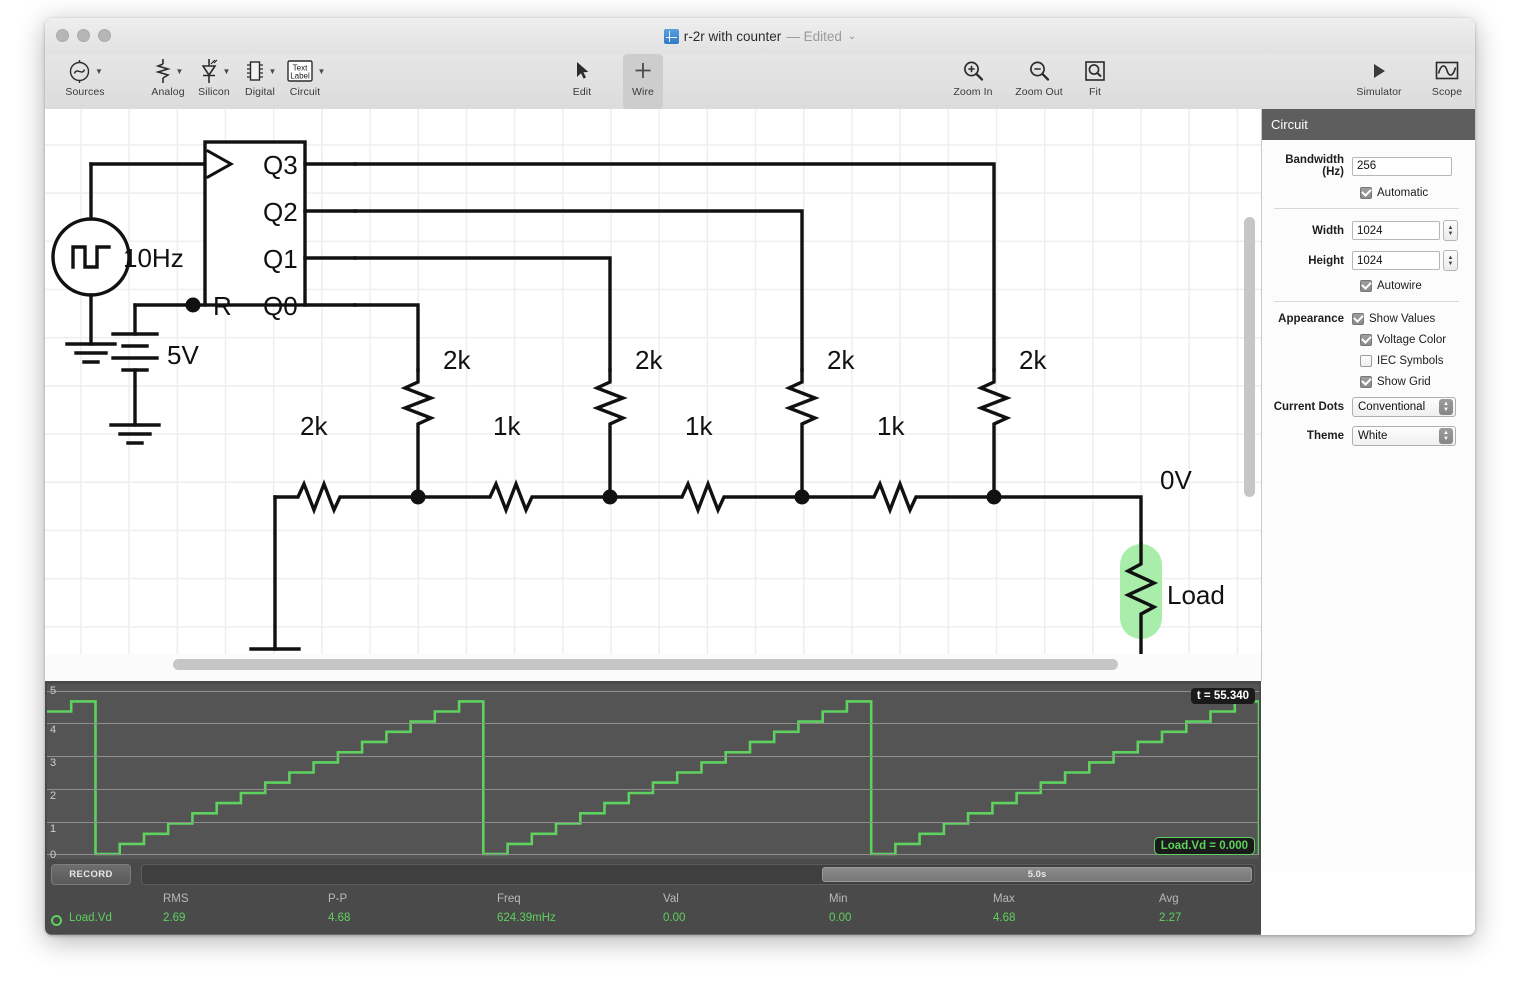 The width and height of the screenshot is (1520, 1003). Describe the element at coordinates (1450, 260) in the screenshot. I see `height-stepper: ▲ ▼` at that location.